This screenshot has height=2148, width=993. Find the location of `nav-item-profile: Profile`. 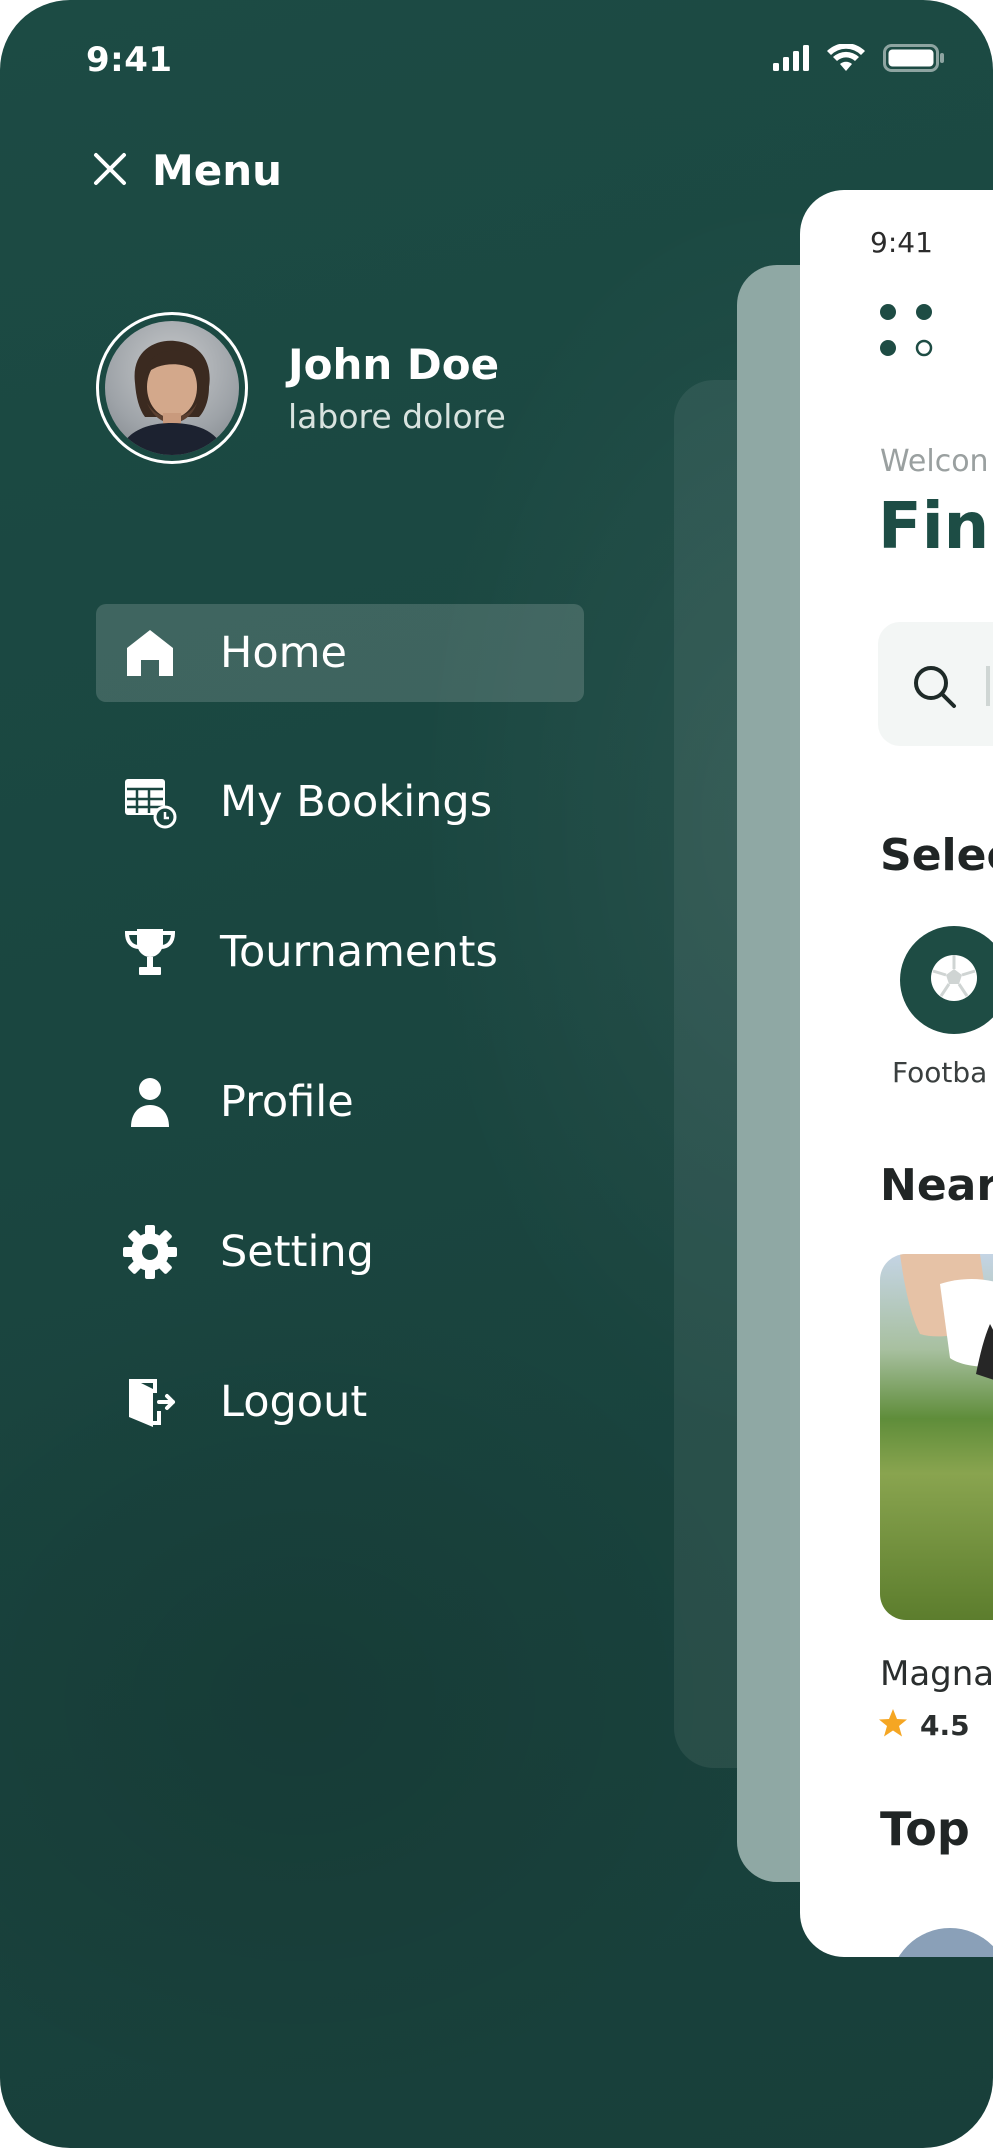

nav-item-profile: Profile is located at coordinates (340, 1102).